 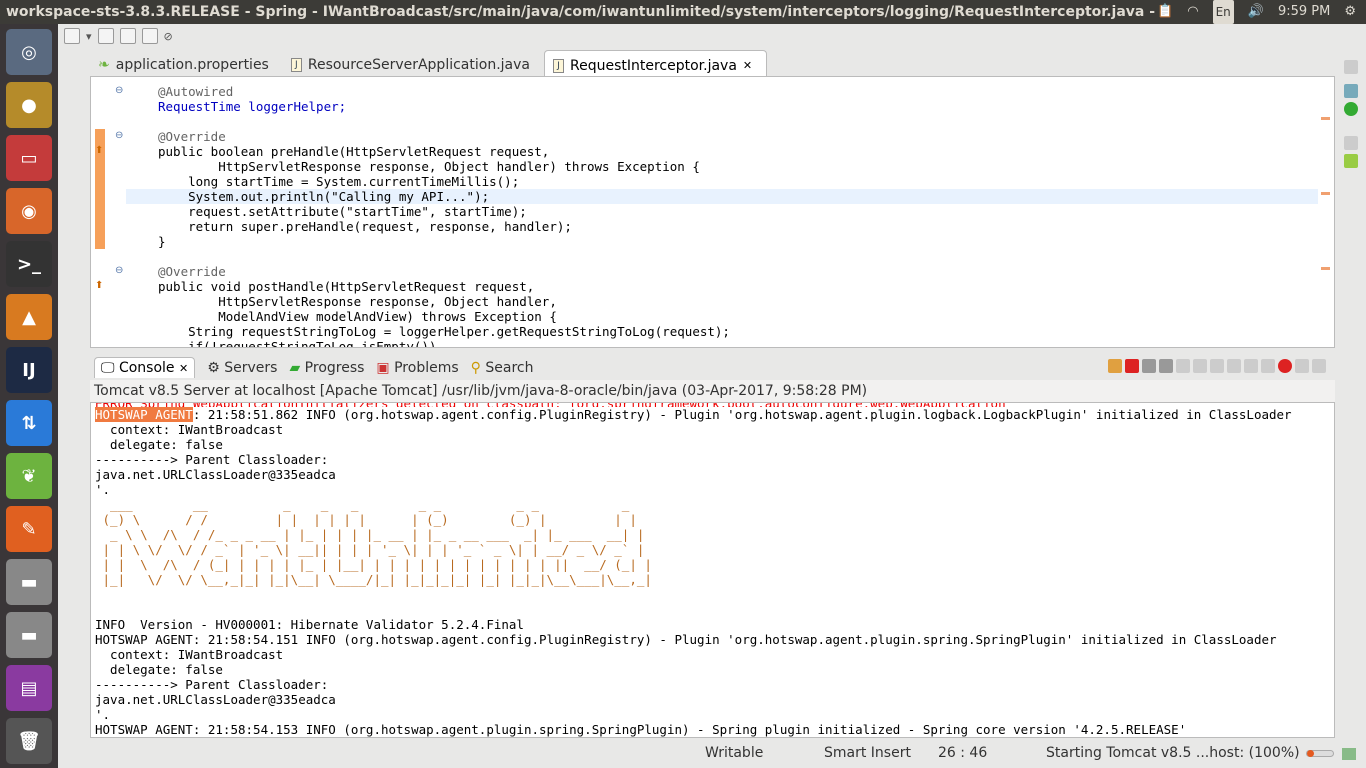 What do you see at coordinates (1234, 366) in the screenshot?
I see `pin-console-icon` at bounding box center [1234, 366].